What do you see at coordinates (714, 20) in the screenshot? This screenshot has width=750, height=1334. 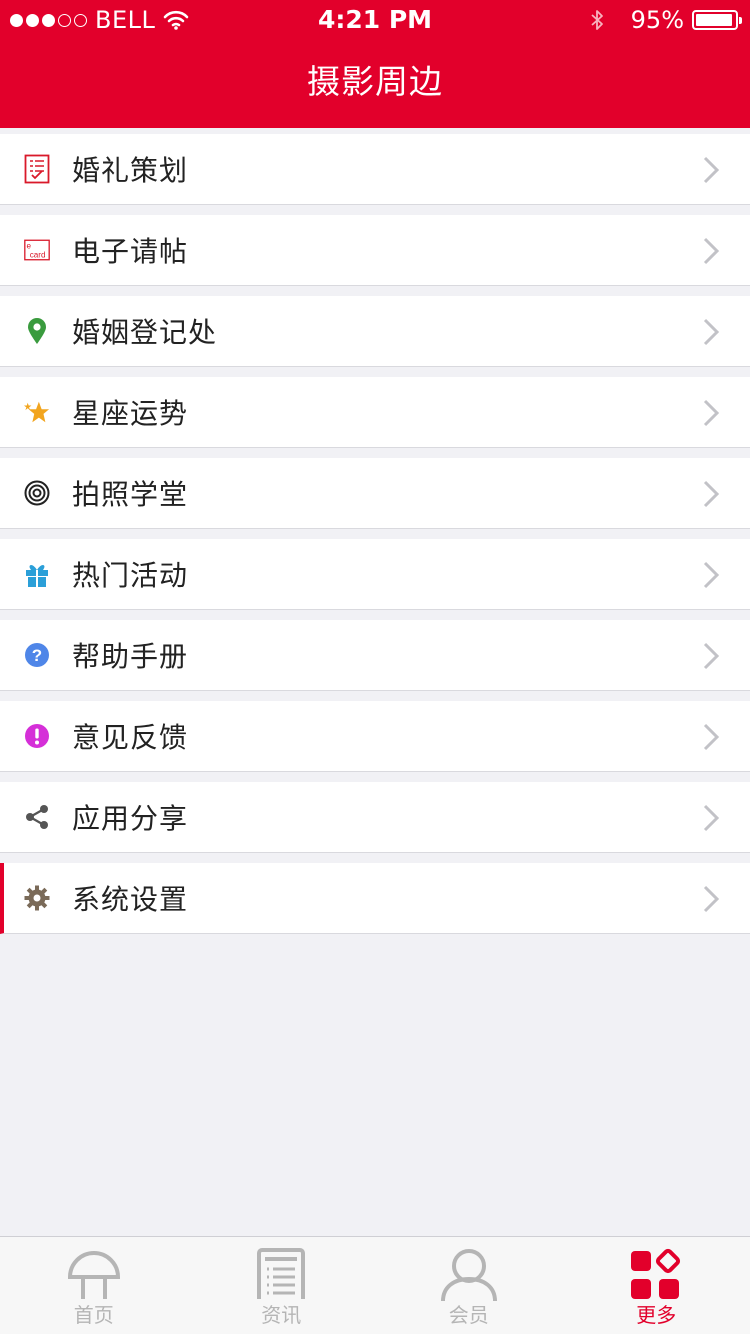 I see `battery-fill` at bounding box center [714, 20].